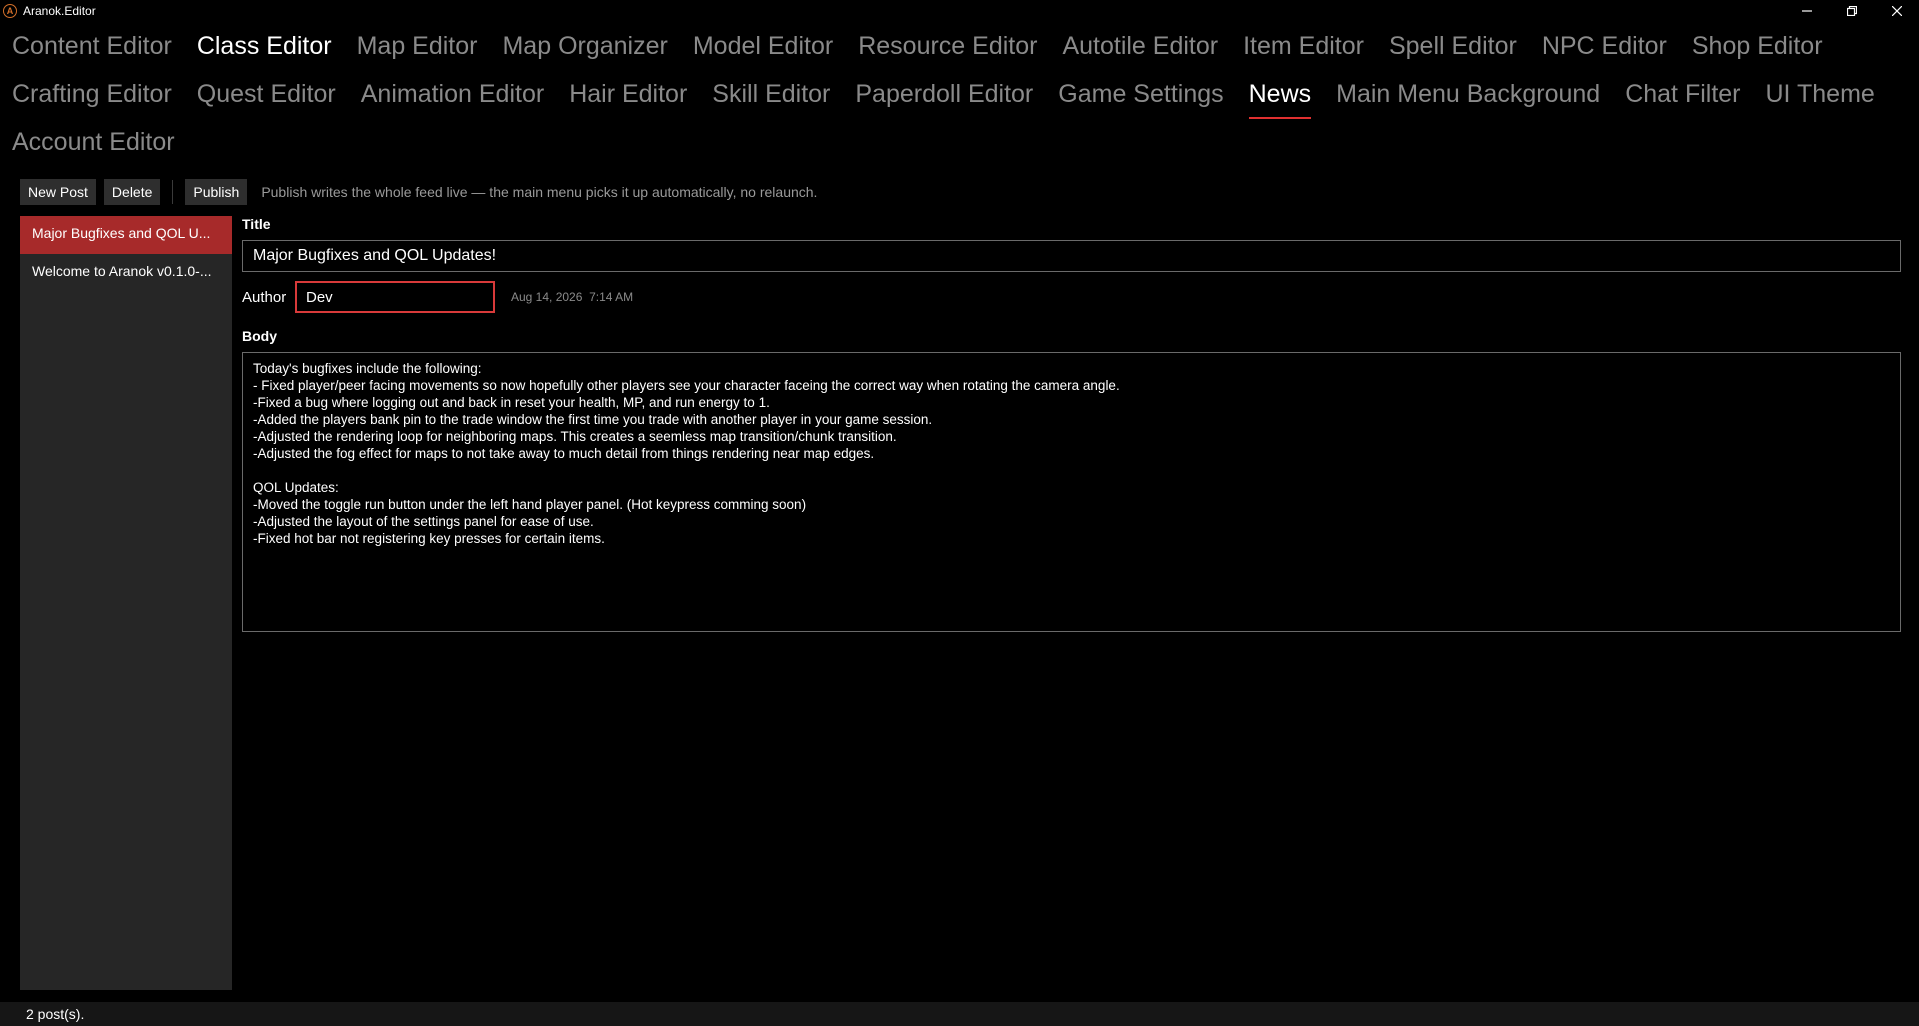 This screenshot has width=1919, height=1026. What do you see at coordinates (93, 145) in the screenshot?
I see `tab-account-editor: Account Editor` at bounding box center [93, 145].